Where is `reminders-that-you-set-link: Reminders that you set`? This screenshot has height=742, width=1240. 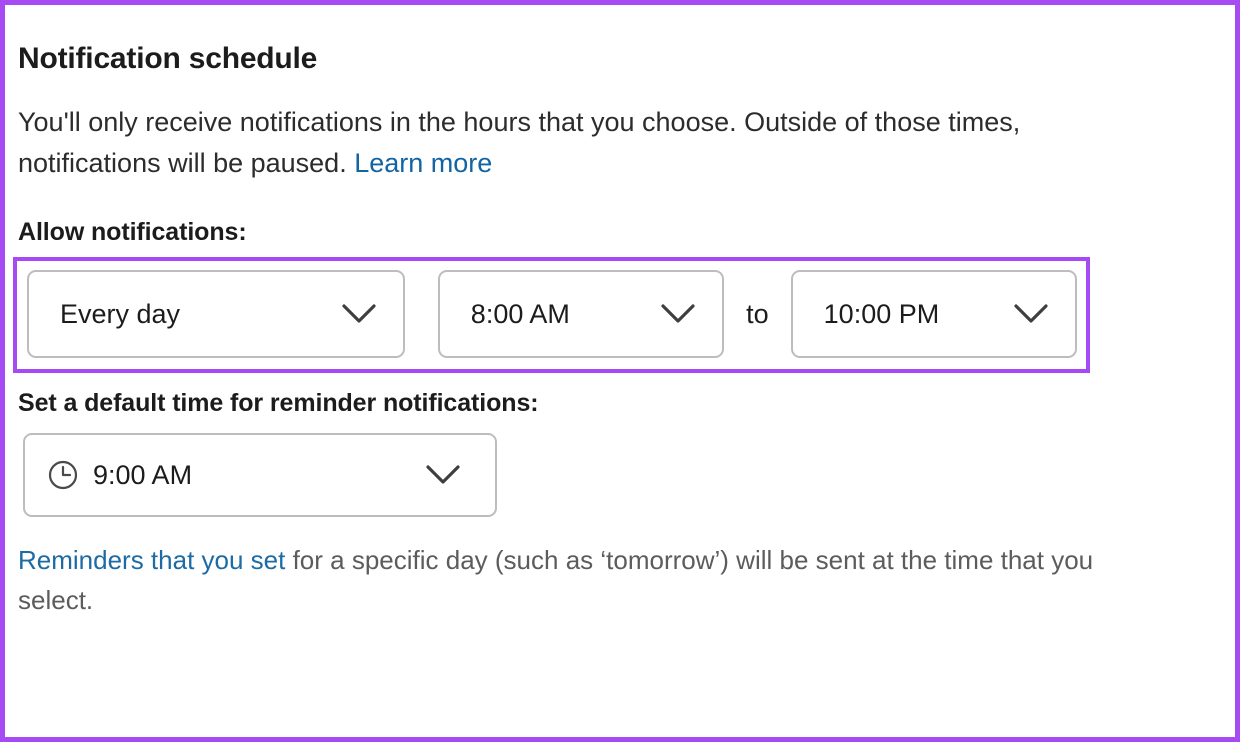
reminders-that-you-set-link: Reminders that you set is located at coordinates (151, 560).